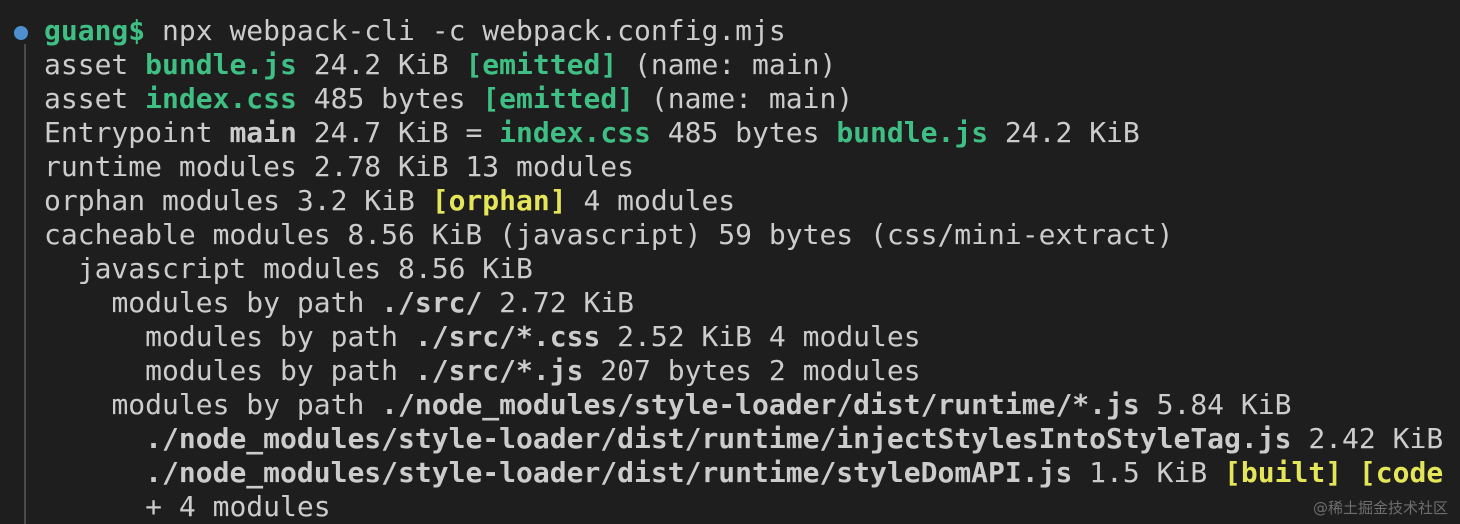 The height and width of the screenshot is (524, 1460). Describe the element at coordinates (760, 336) in the screenshot. I see `output-segment: 2.52 KiB 4 modules` at that location.